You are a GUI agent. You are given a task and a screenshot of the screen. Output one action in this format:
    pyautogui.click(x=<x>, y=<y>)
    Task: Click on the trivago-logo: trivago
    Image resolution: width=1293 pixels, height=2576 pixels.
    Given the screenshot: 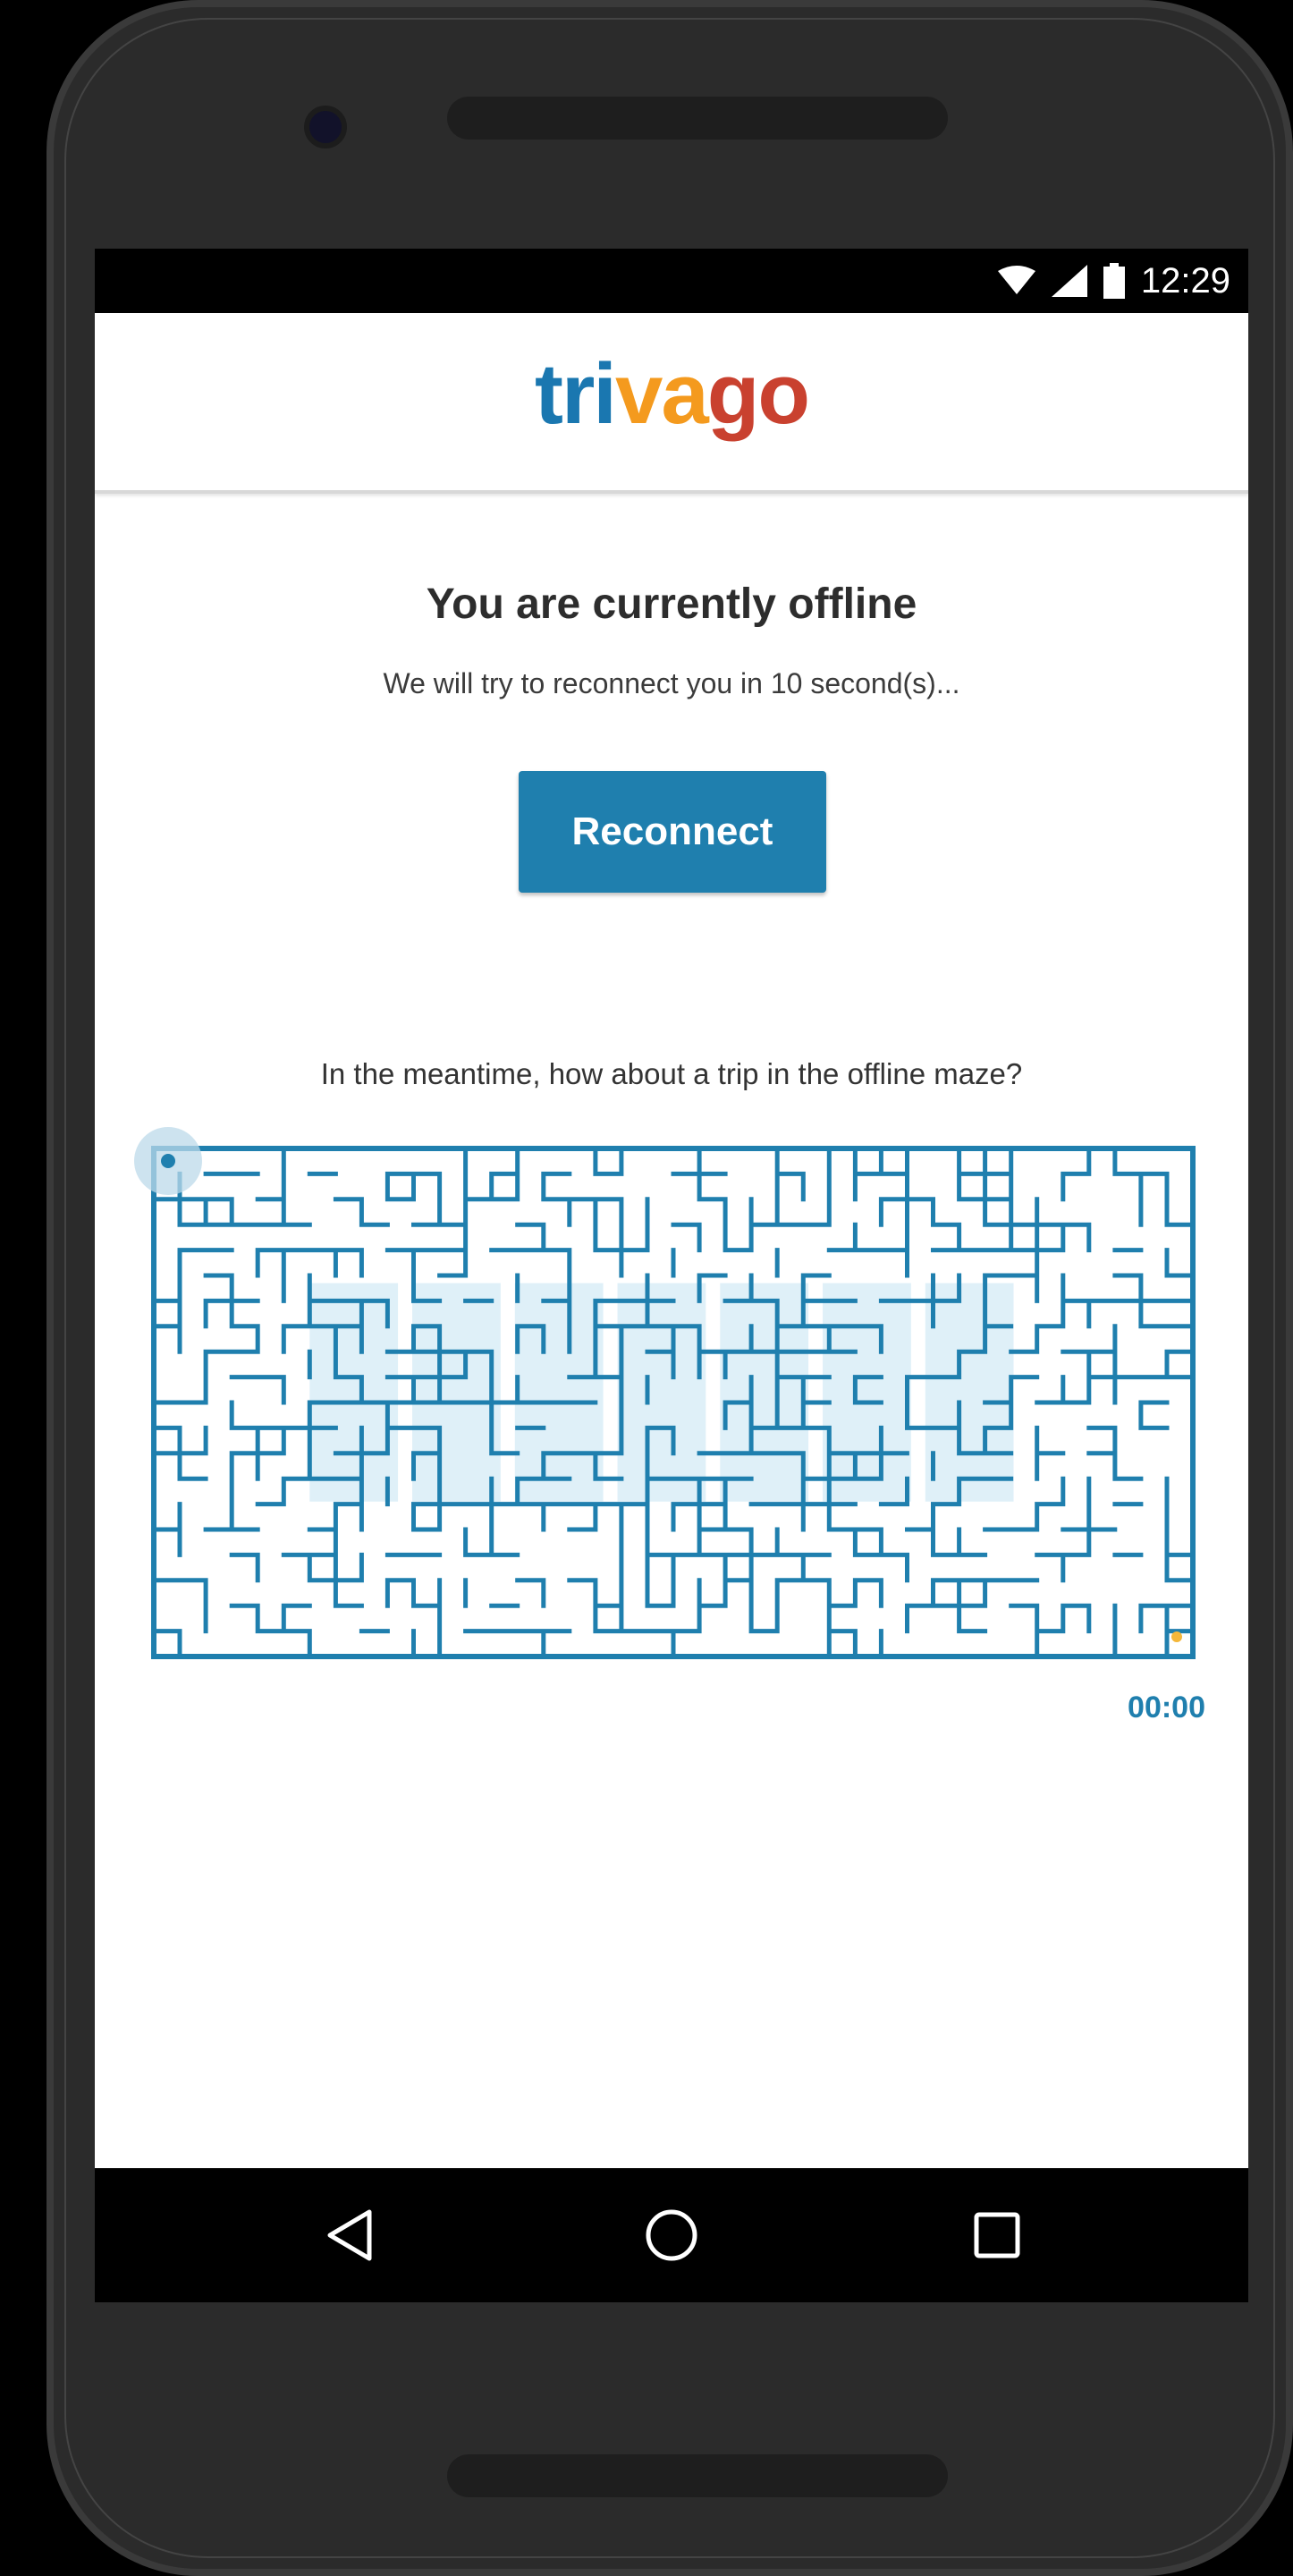 What is the action you would take?
    pyautogui.click(x=672, y=394)
    